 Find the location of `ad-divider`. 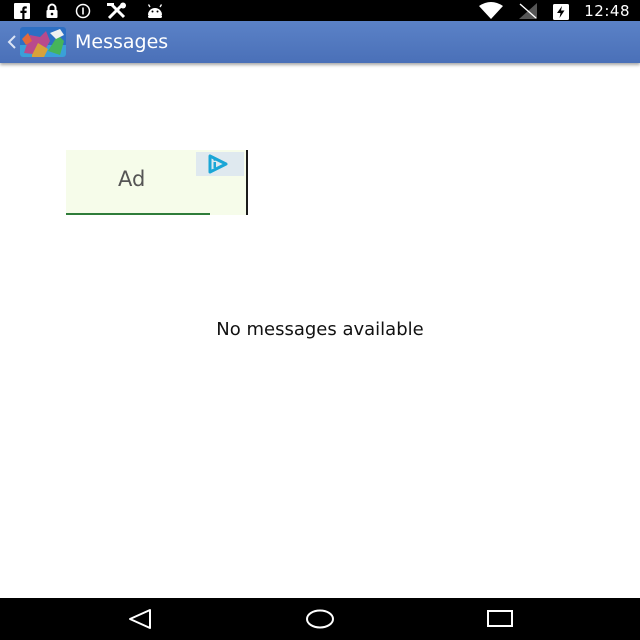

ad-divider is located at coordinates (138, 214).